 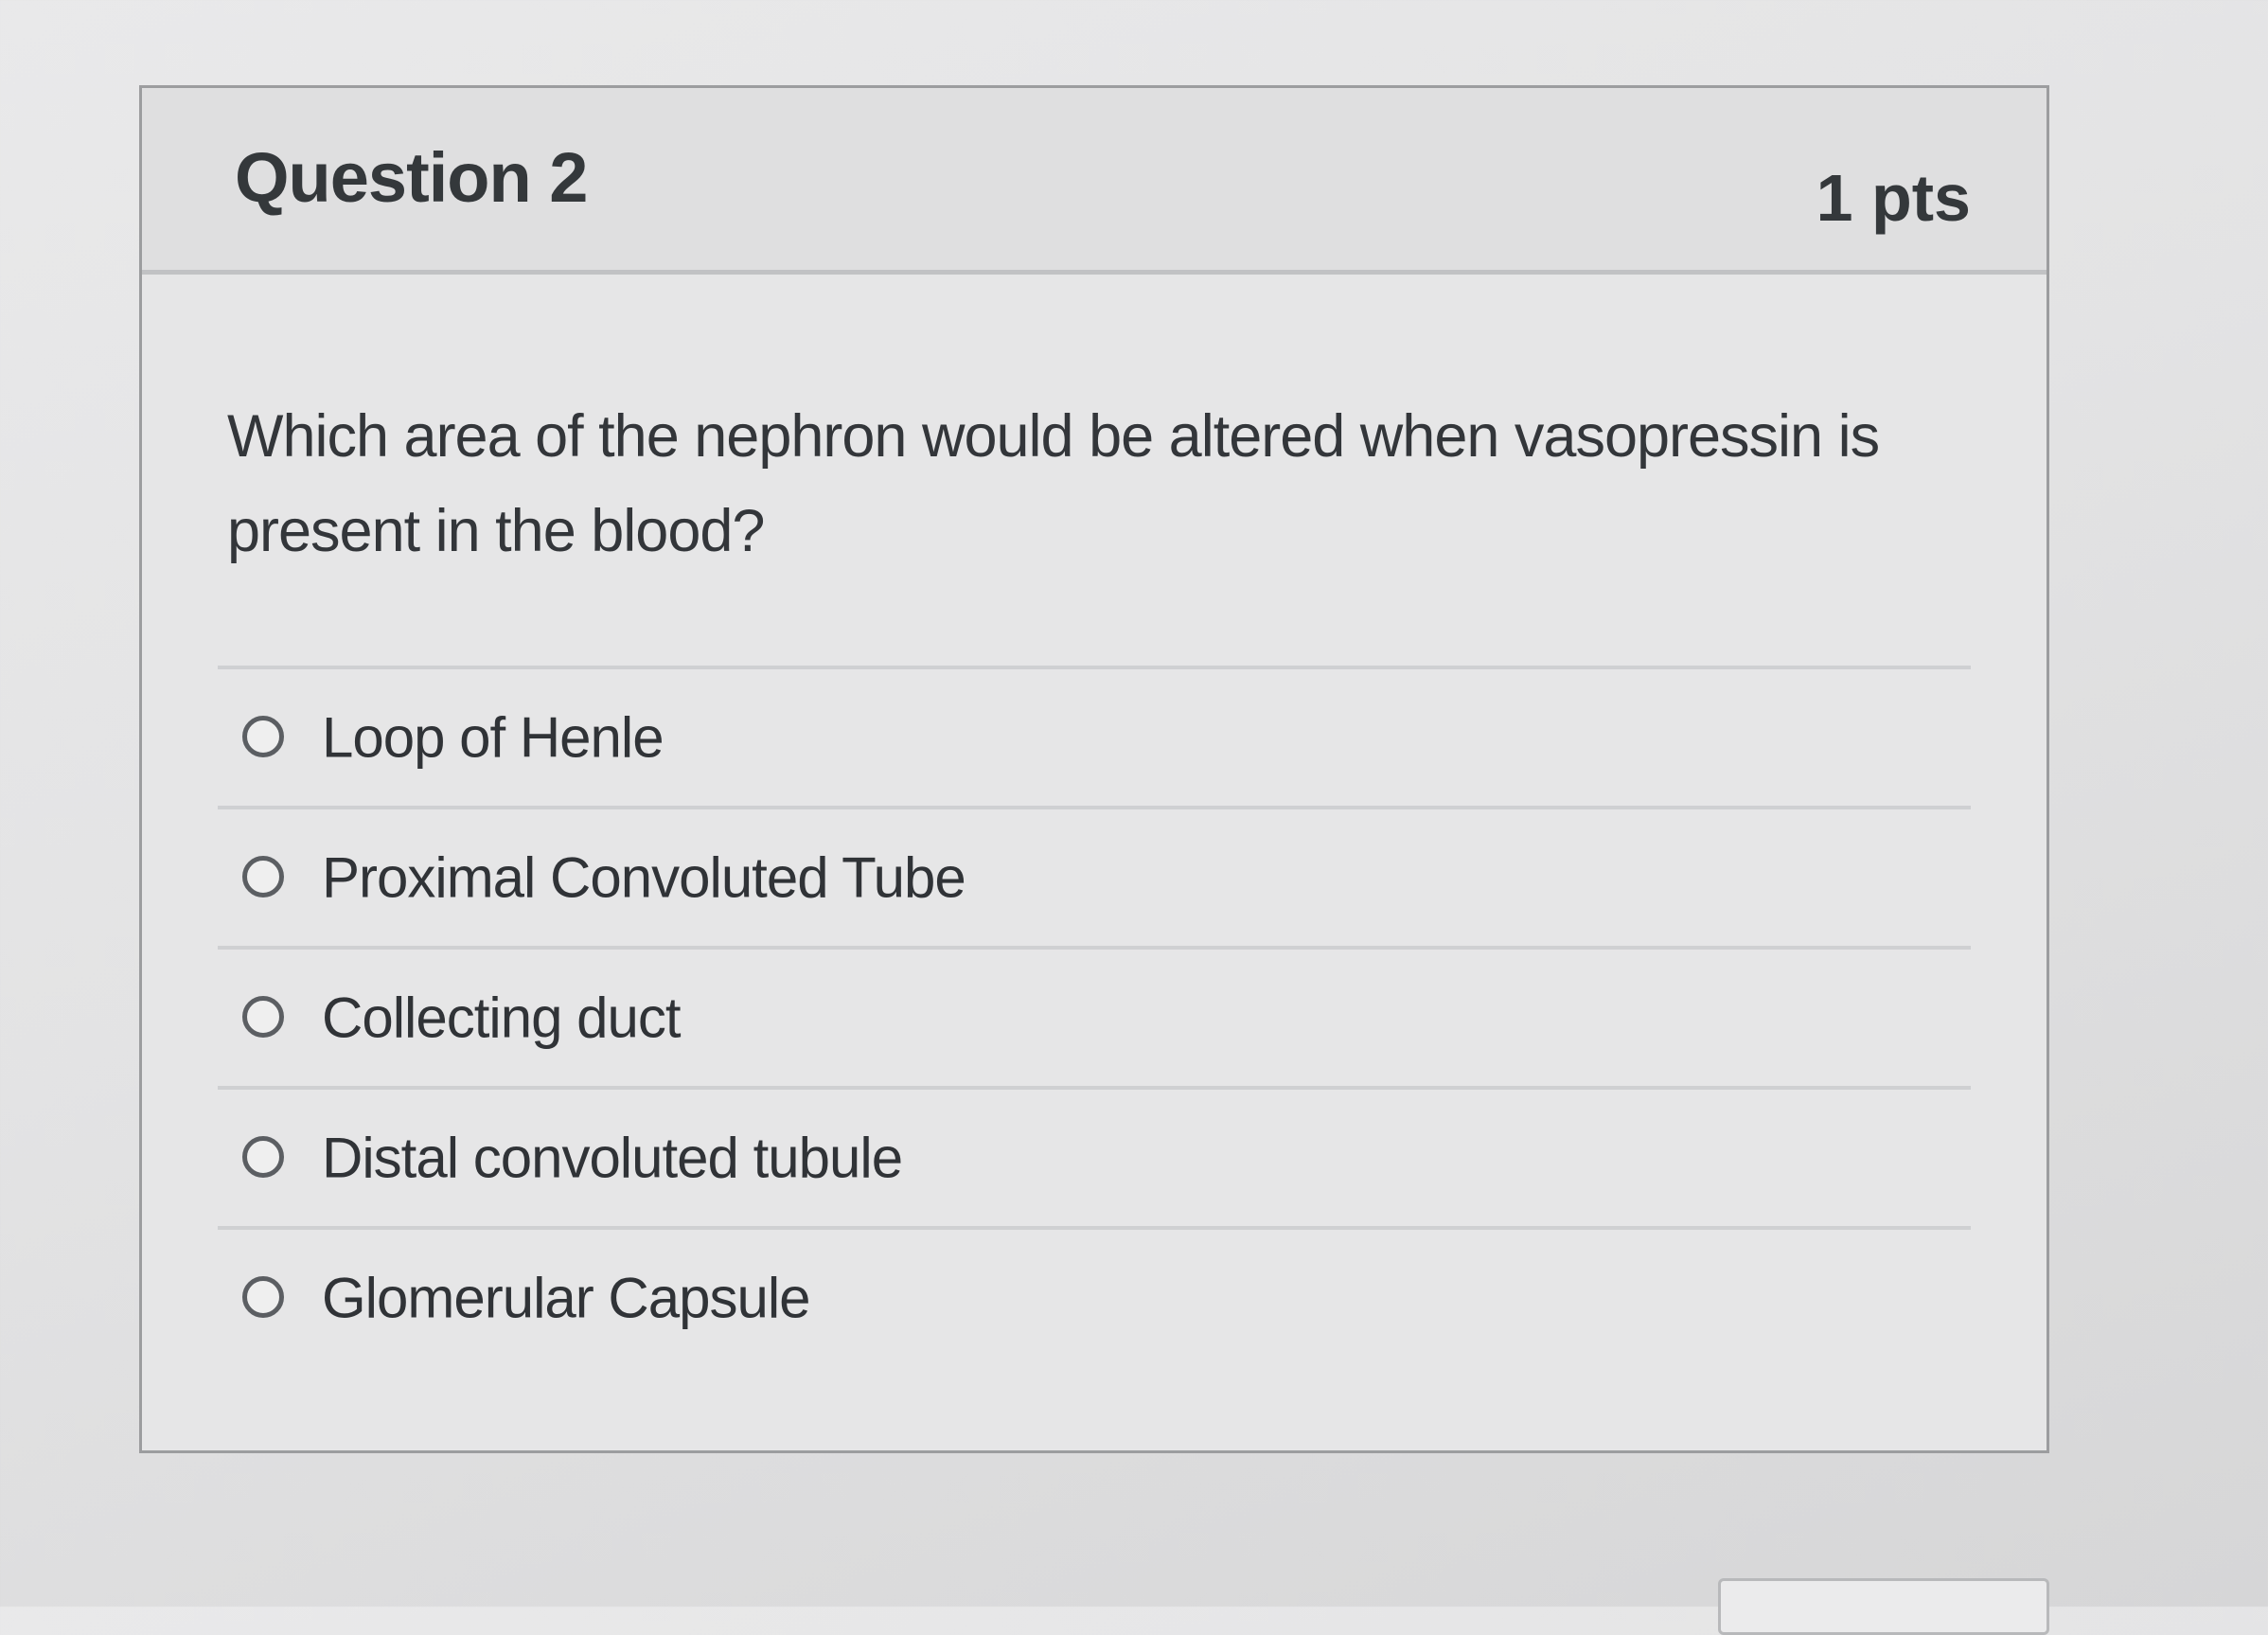 I want to click on partial-footer-button, so click(x=1883, y=1606).